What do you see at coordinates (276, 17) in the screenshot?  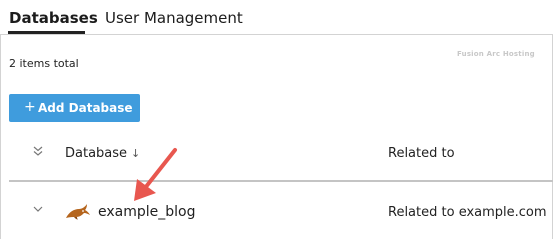 I see `tab-bar: Databases User Management` at bounding box center [276, 17].